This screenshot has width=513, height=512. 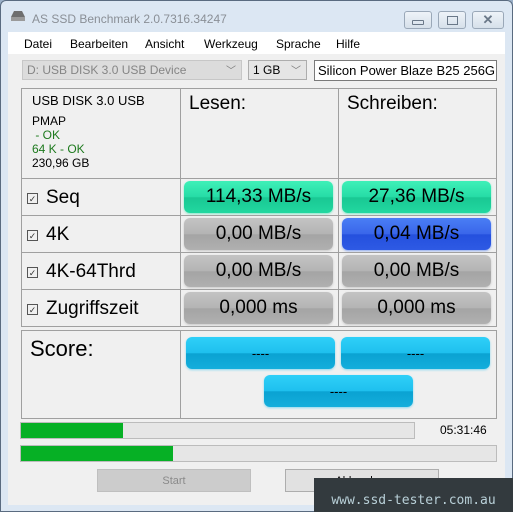 What do you see at coordinates (258, 453) in the screenshot?
I see `total-progress-bar` at bounding box center [258, 453].